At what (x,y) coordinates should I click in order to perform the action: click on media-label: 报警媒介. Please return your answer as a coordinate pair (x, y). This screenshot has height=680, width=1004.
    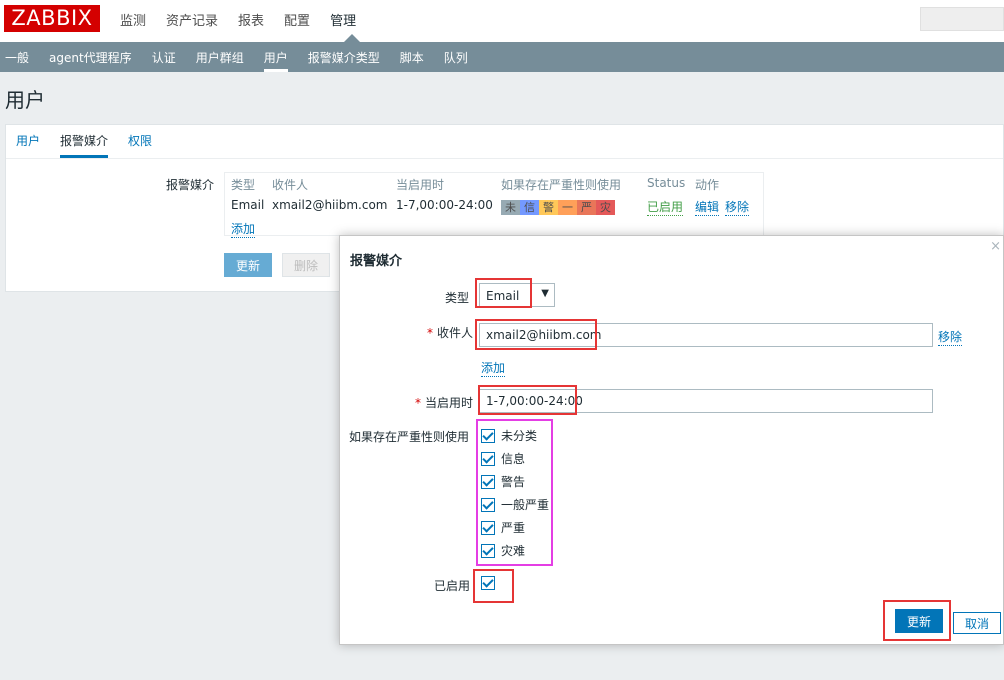
    Looking at the image, I should click on (190, 185).